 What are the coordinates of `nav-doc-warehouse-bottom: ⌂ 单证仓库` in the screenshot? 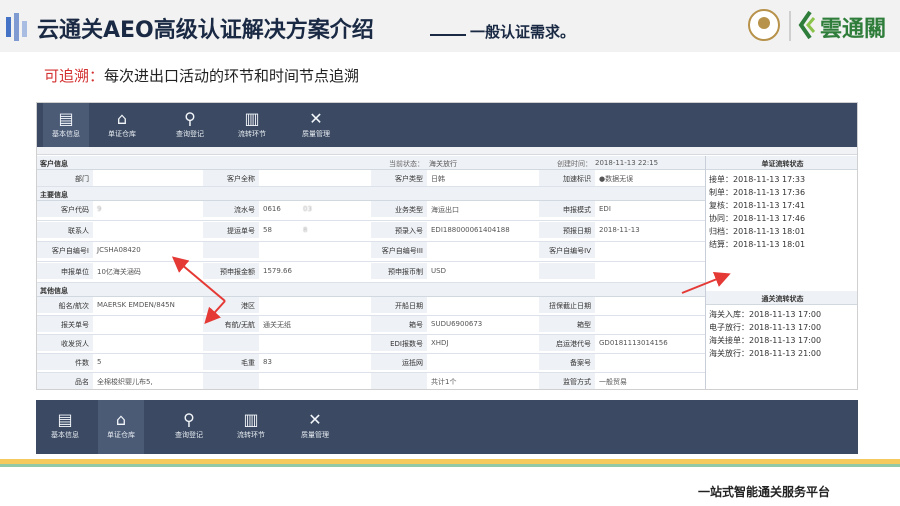 It's located at (121, 427).